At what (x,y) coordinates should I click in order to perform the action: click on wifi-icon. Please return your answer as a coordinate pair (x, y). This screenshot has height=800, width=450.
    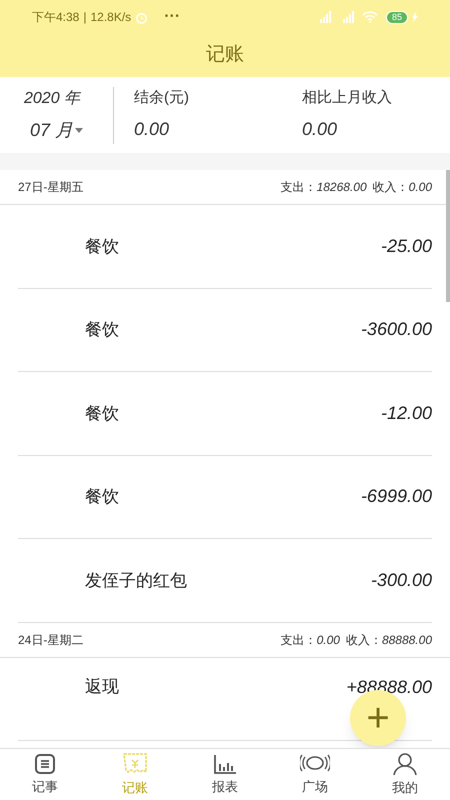
    Looking at the image, I should click on (370, 17).